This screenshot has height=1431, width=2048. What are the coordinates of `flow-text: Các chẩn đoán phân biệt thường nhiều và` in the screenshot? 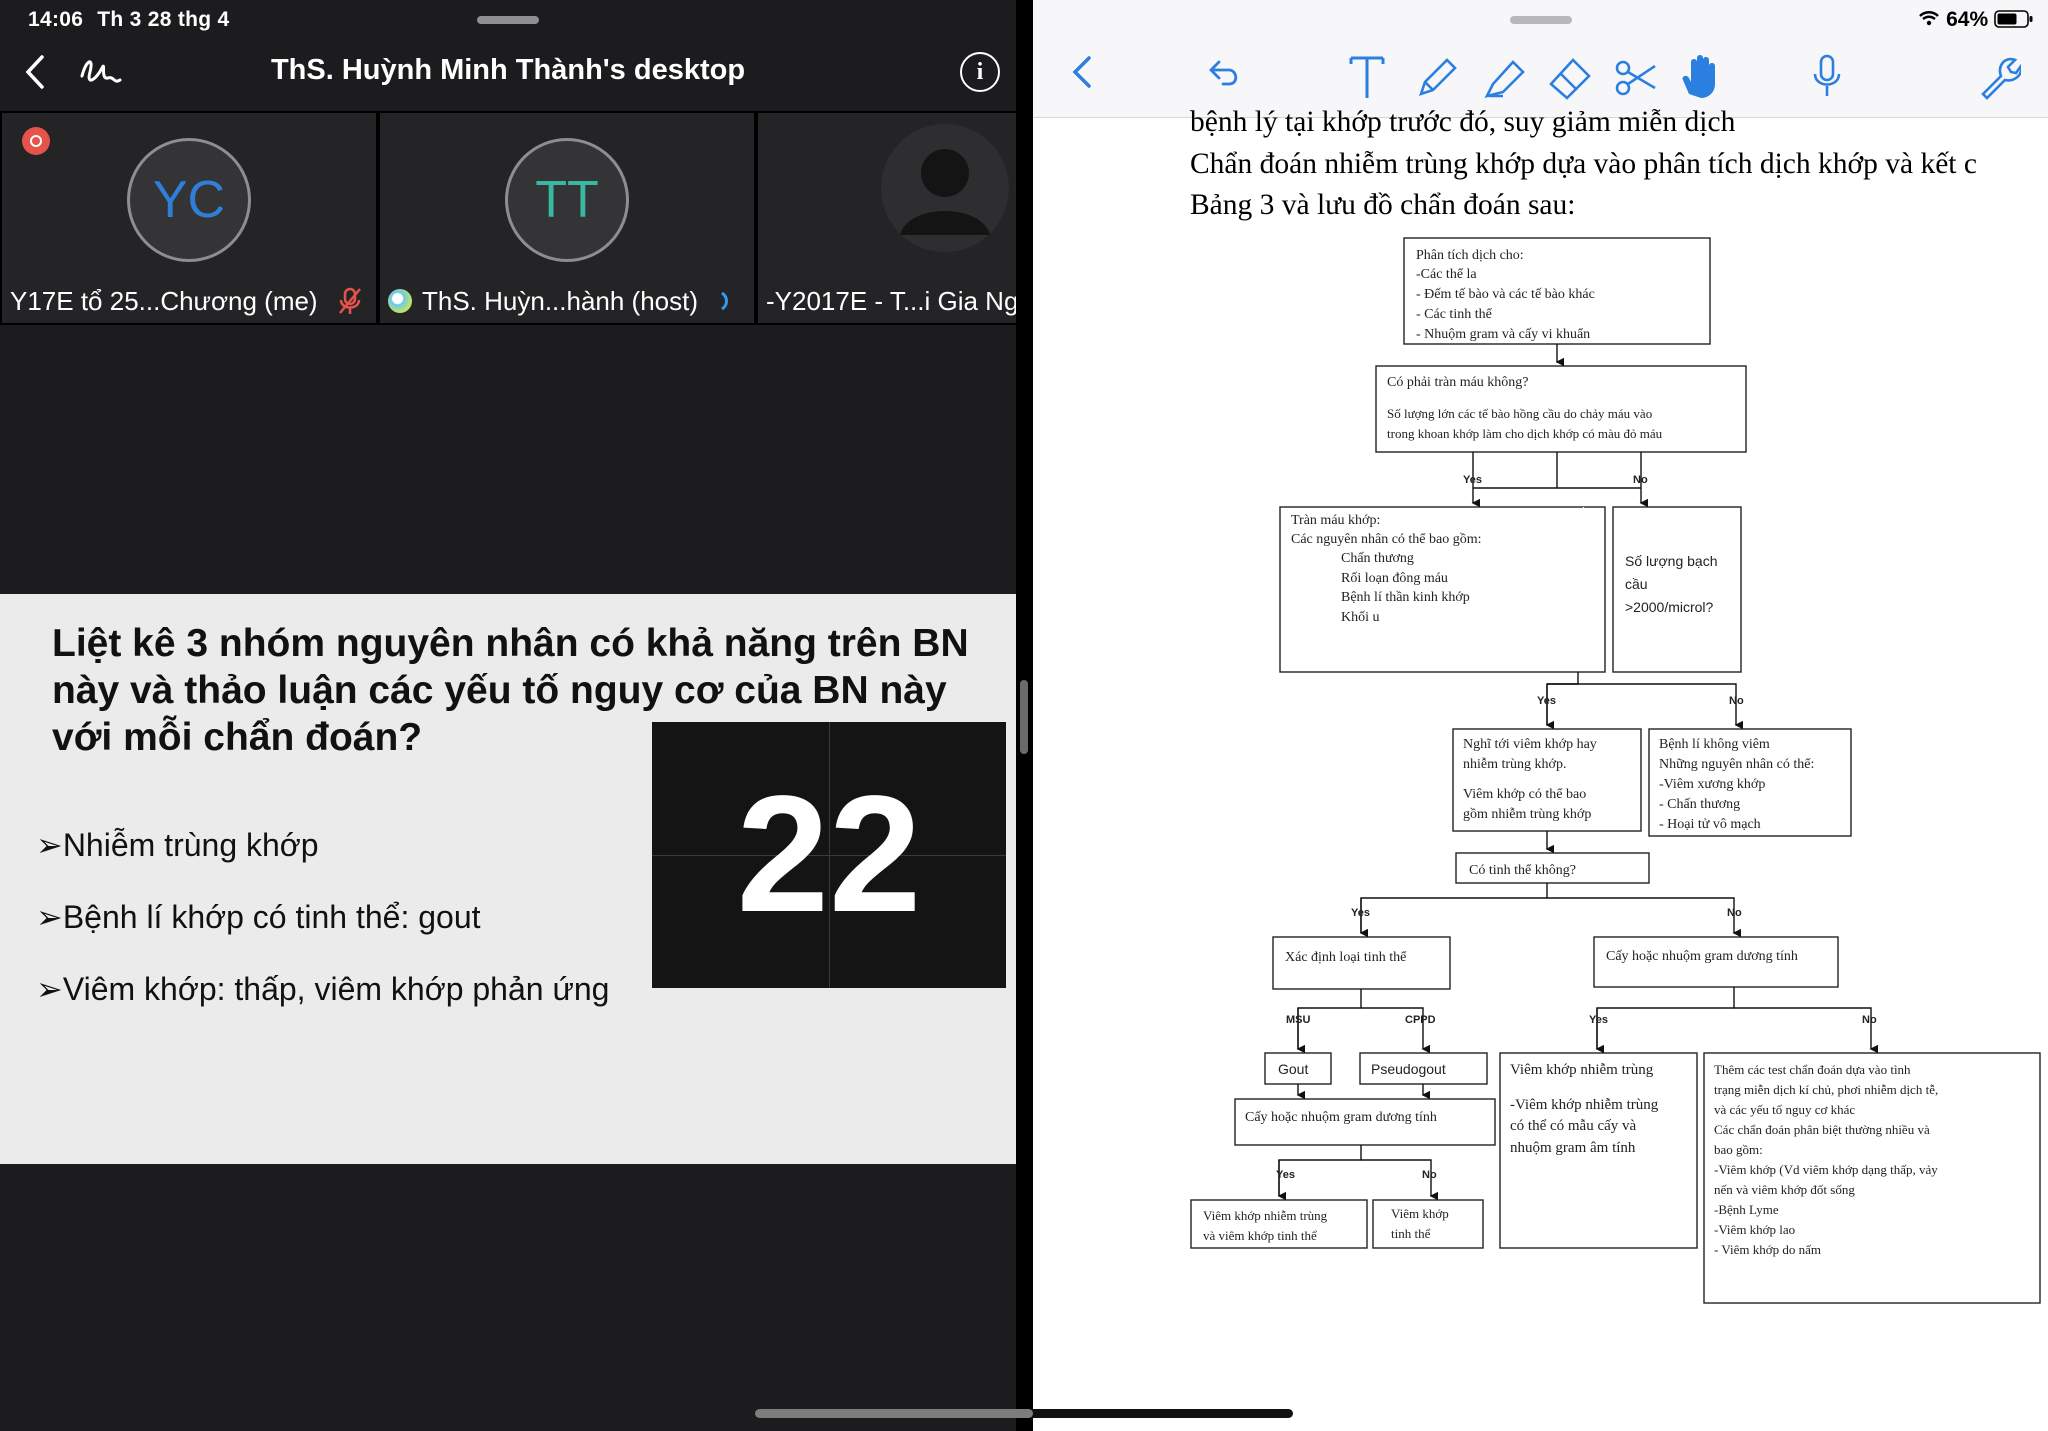 It's located at (1822, 1129).